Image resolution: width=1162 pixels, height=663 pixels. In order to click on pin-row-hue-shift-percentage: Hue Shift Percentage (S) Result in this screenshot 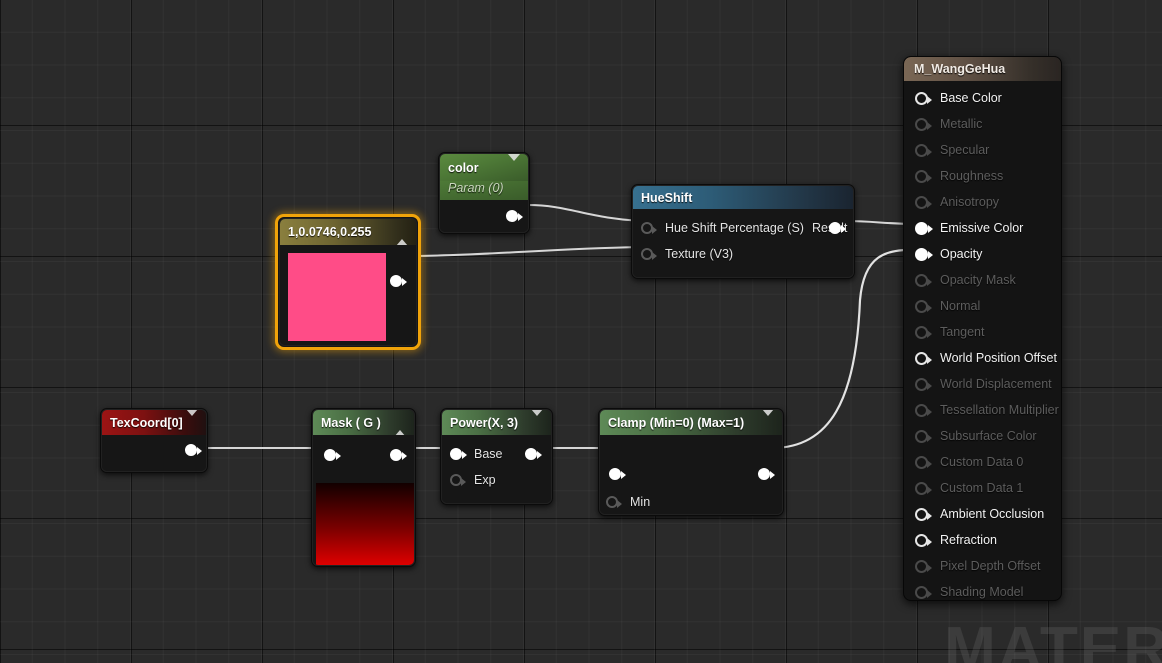, I will do `click(743, 228)`.